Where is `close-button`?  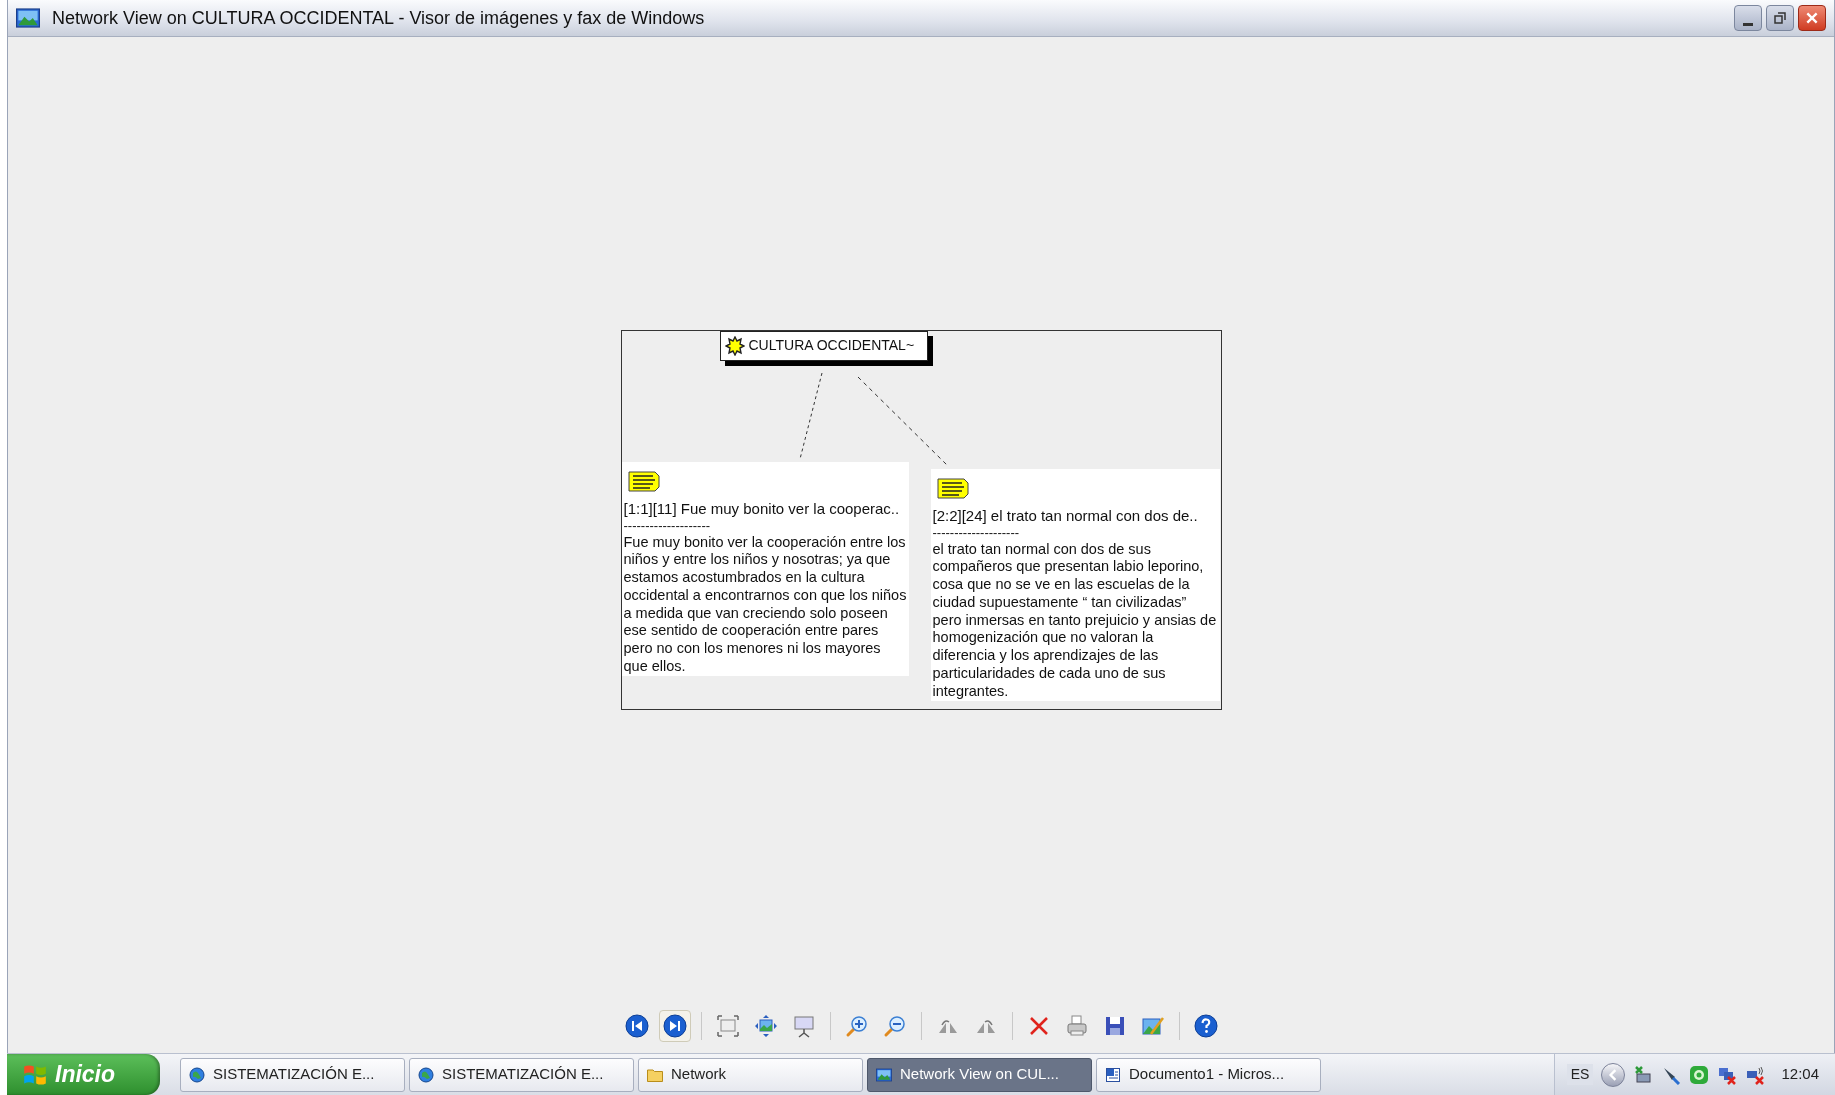
close-button is located at coordinates (1812, 18).